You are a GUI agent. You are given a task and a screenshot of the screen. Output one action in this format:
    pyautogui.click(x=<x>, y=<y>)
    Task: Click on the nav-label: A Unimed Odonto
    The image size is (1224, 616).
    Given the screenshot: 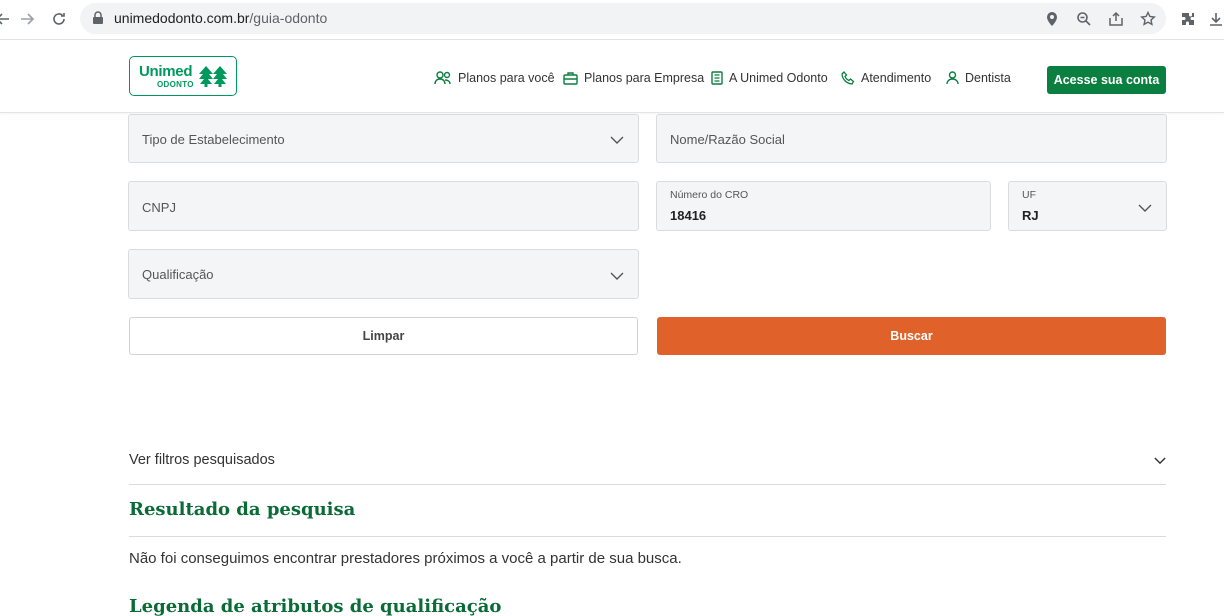 What is the action you would take?
    pyautogui.click(x=778, y=78)
    